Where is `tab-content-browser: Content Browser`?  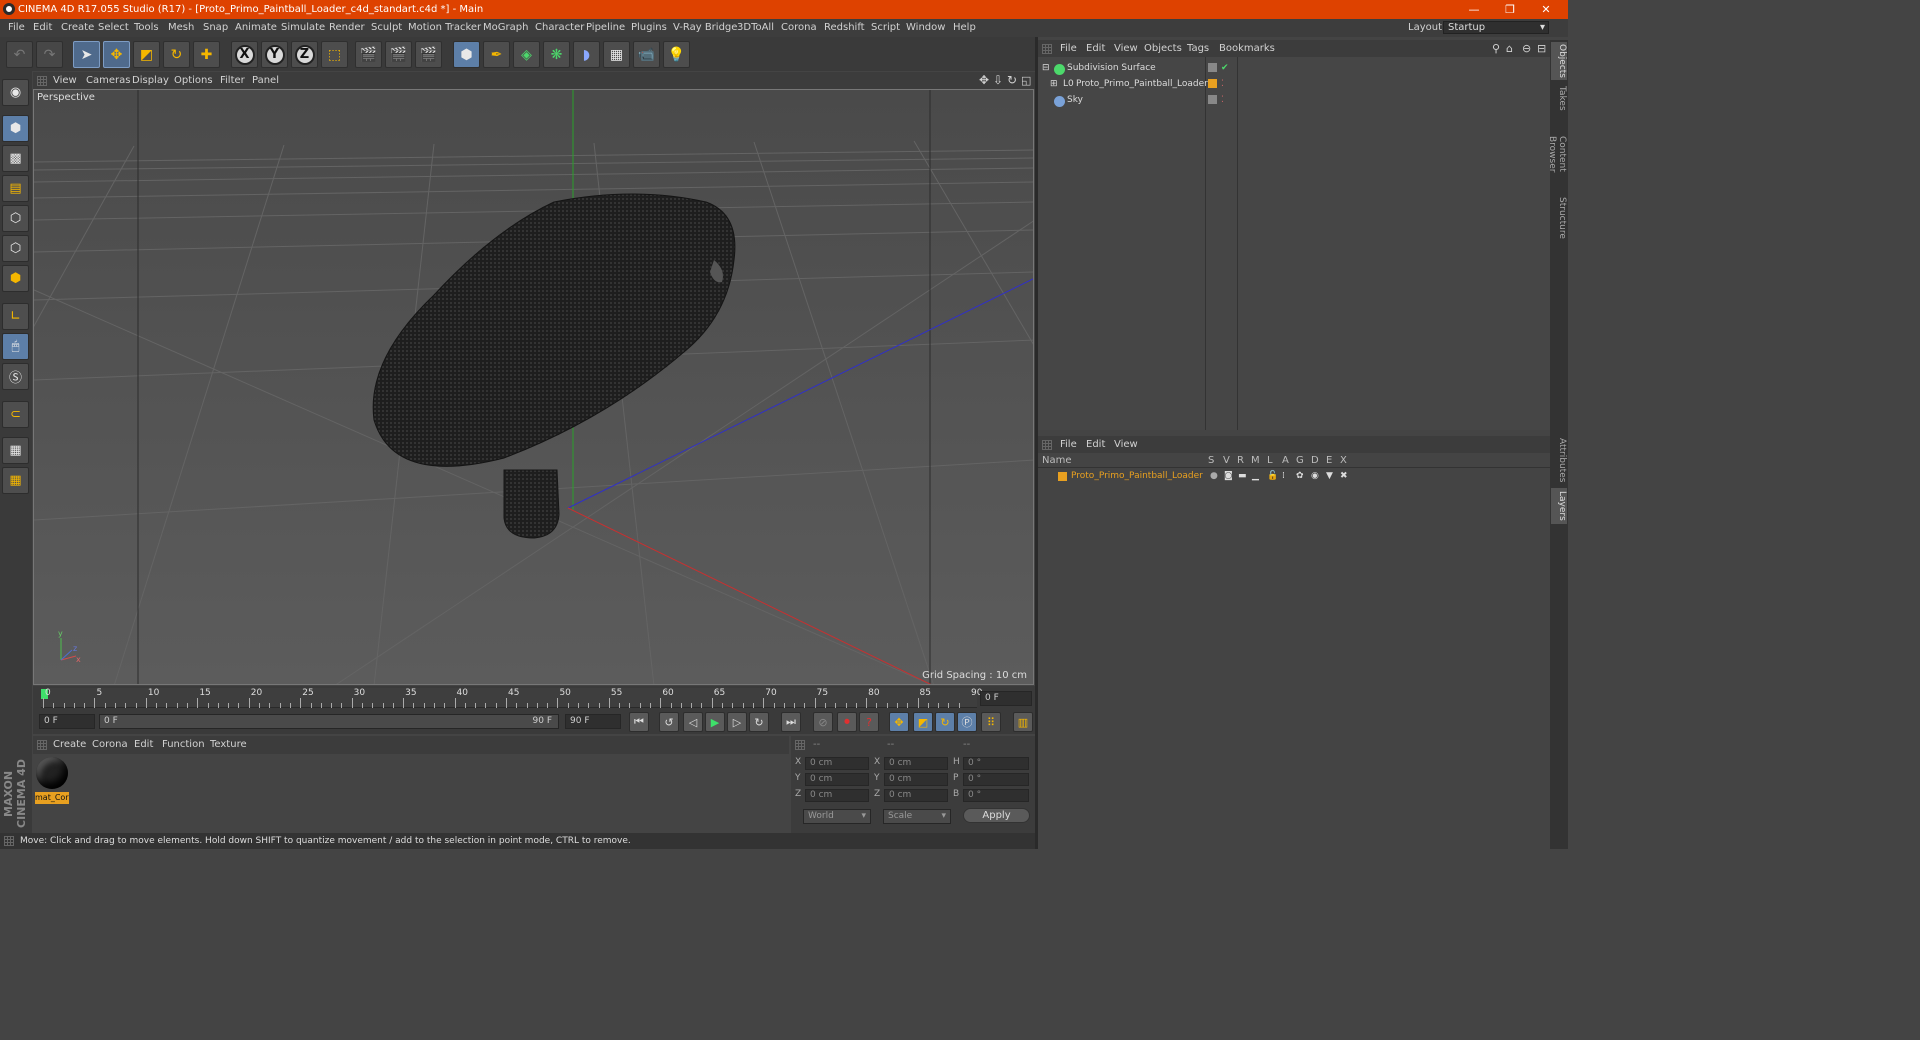 tab-content-browser: Content Browser is located at coordinates (1557, 154).